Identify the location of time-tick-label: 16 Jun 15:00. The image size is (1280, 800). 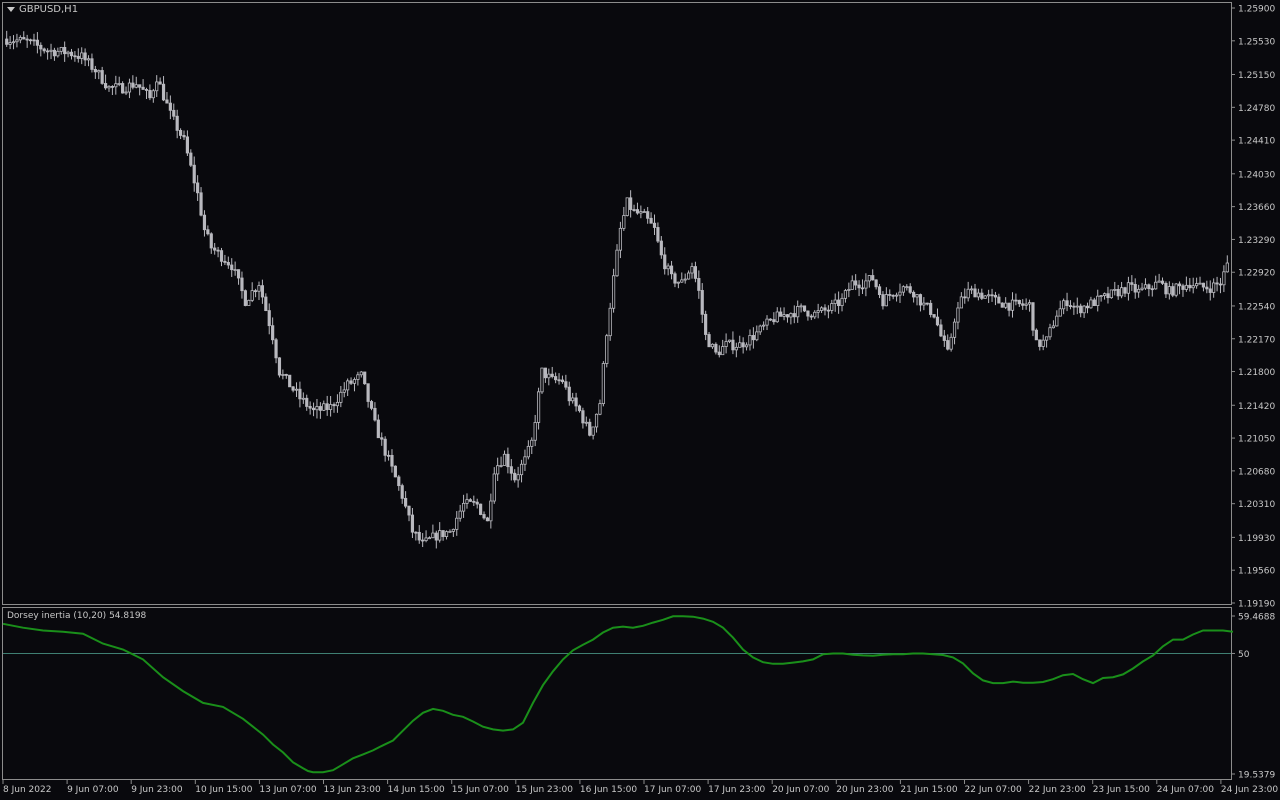
(608, 790).